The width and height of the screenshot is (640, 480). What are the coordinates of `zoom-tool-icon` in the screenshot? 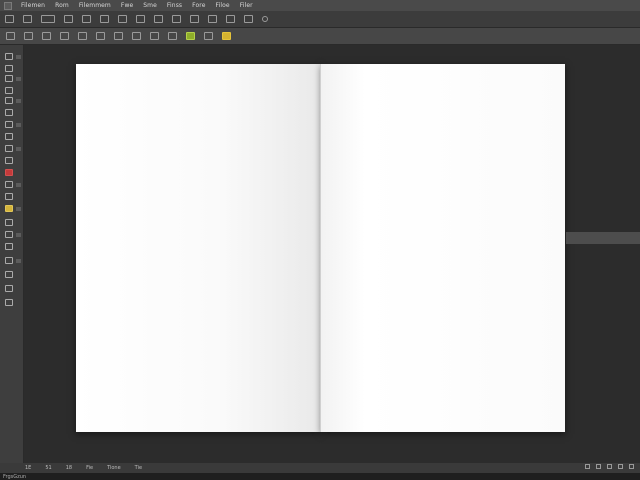 It's located at (9, 288).